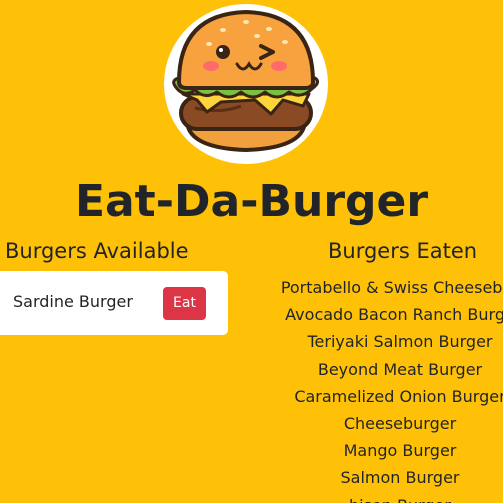 The height and width of the screenshot is (503, 503). I want to click on burger-name: Sardine Burger, so click(73, 301).